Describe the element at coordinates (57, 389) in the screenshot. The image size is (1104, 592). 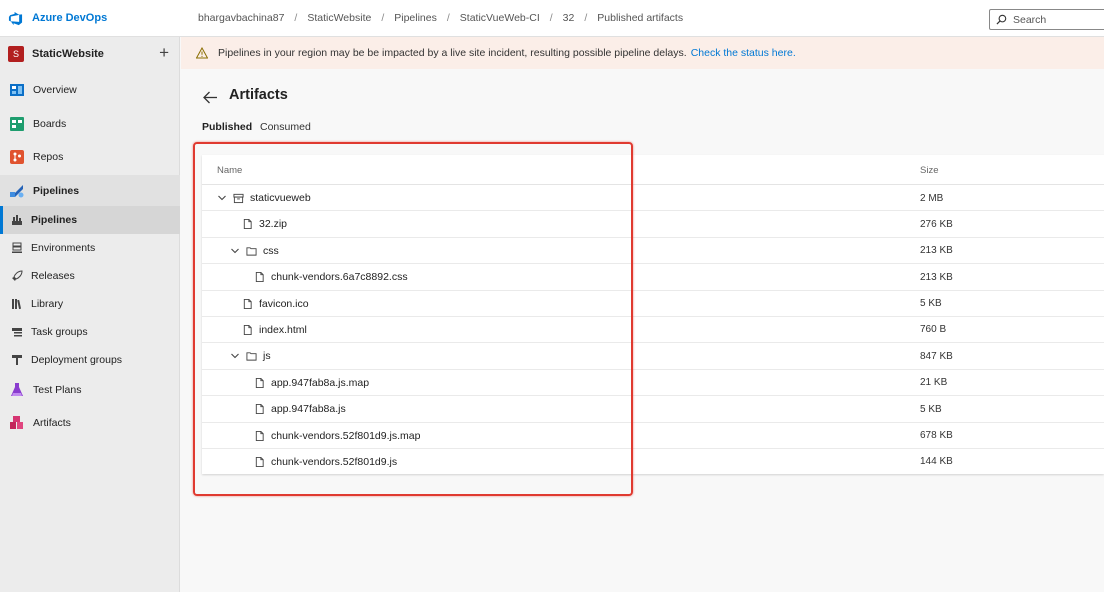
I see `sidebar-item-label: Test Plans` at that location.